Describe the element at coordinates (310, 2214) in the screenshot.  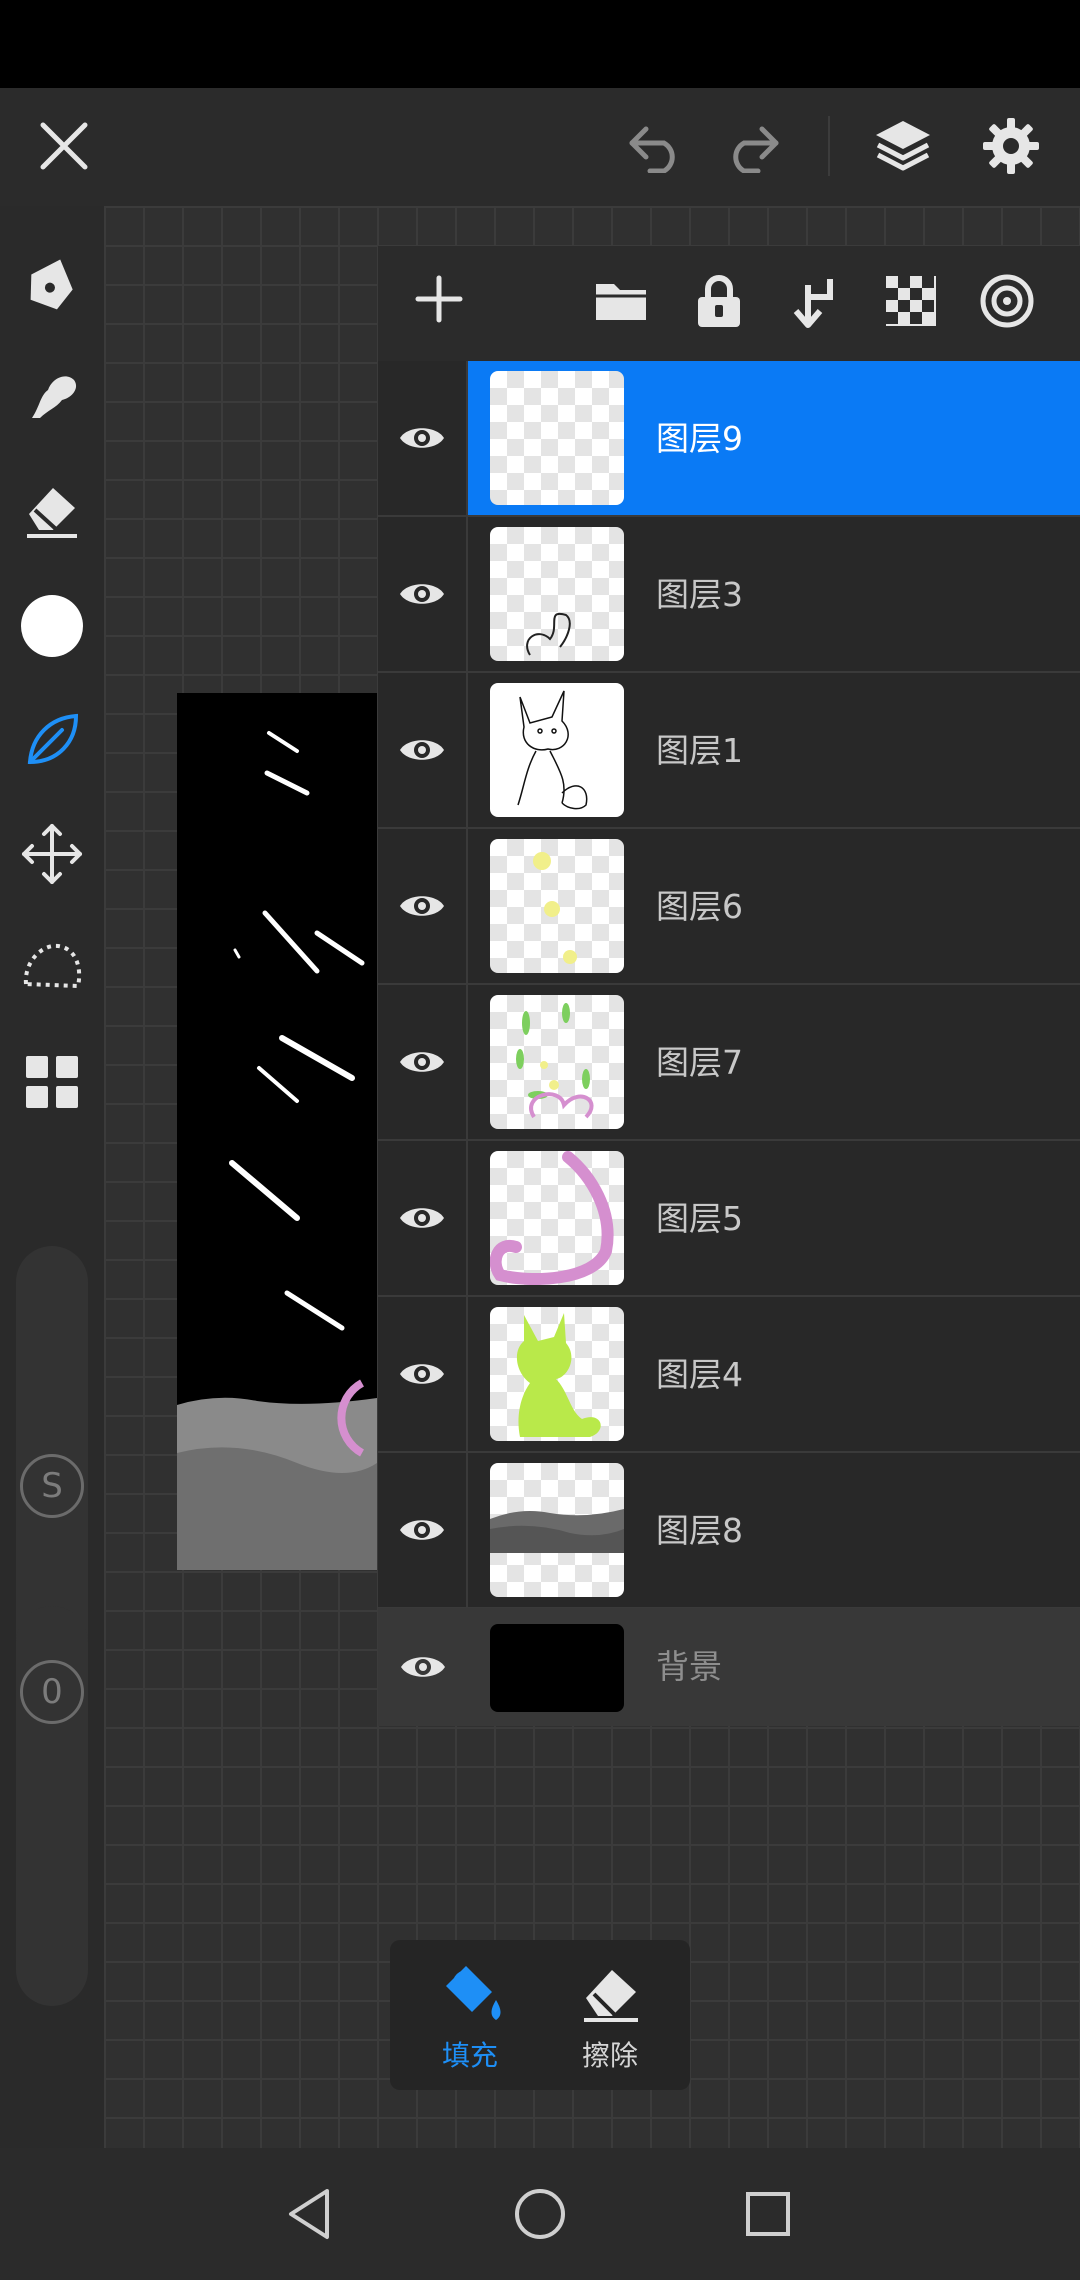
I see `back-icon` at that location.